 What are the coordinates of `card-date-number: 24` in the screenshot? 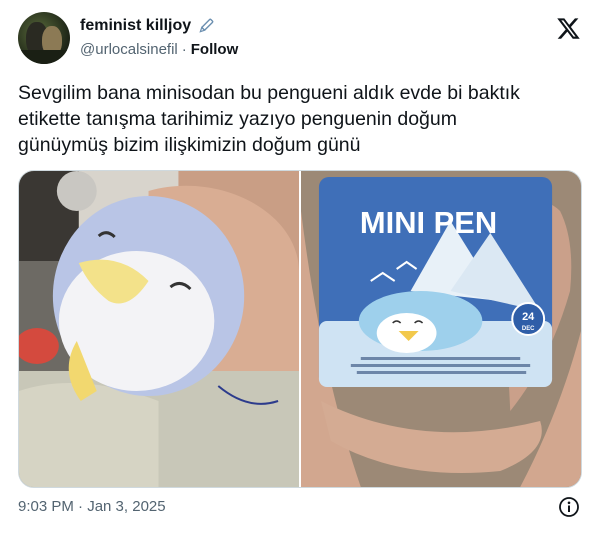 It's located at (528, 317).